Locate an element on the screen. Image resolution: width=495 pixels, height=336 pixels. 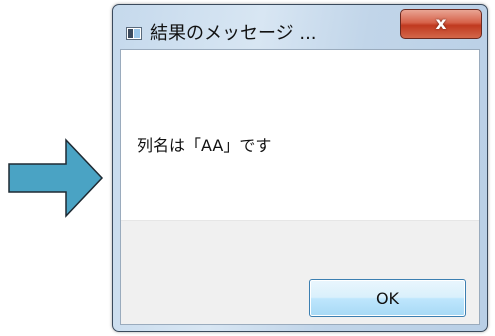
right-arrow-icon is located at coordinates (56, 178).